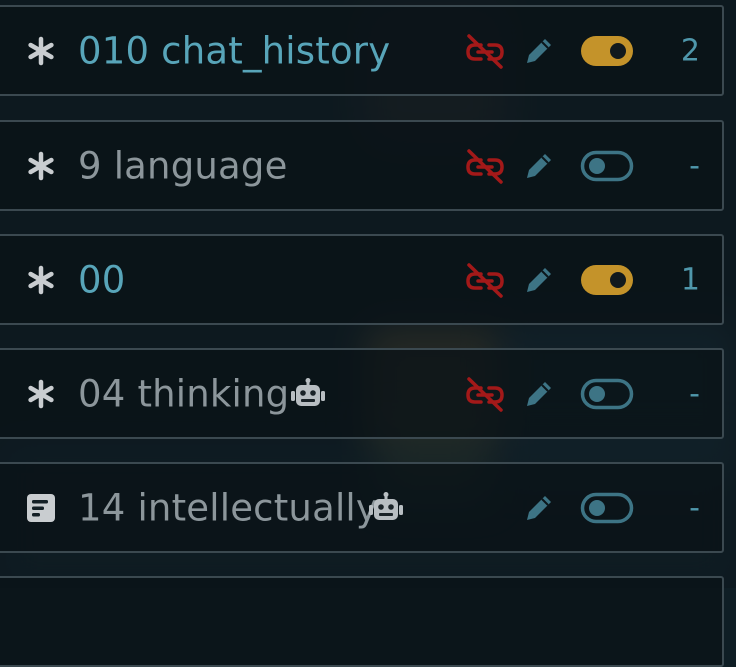 The width and height of the screenshot is (736, 667). I want to click on list-item: 14 intellectually -, so click(362, 507).